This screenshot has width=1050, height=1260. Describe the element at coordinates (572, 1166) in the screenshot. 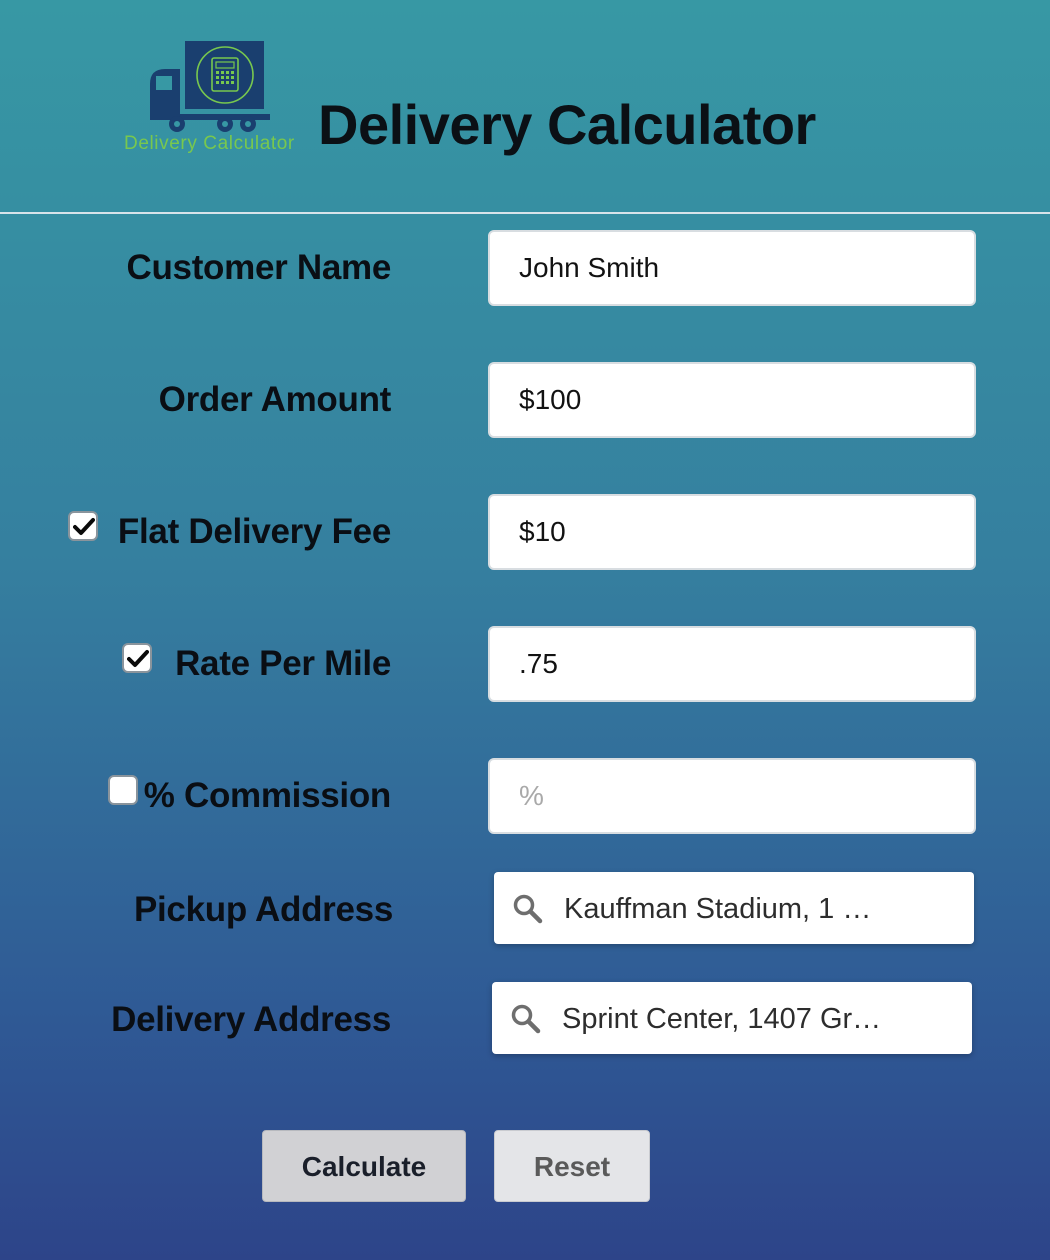

I see `reset-button: Reset` at that location.